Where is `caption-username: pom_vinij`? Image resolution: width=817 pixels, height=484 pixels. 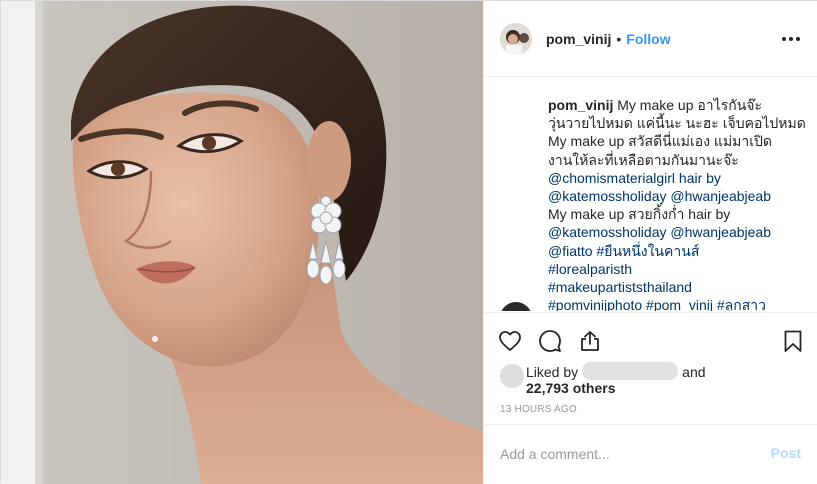 caption-username: pom_vinij is located at coordinates (580, 105).